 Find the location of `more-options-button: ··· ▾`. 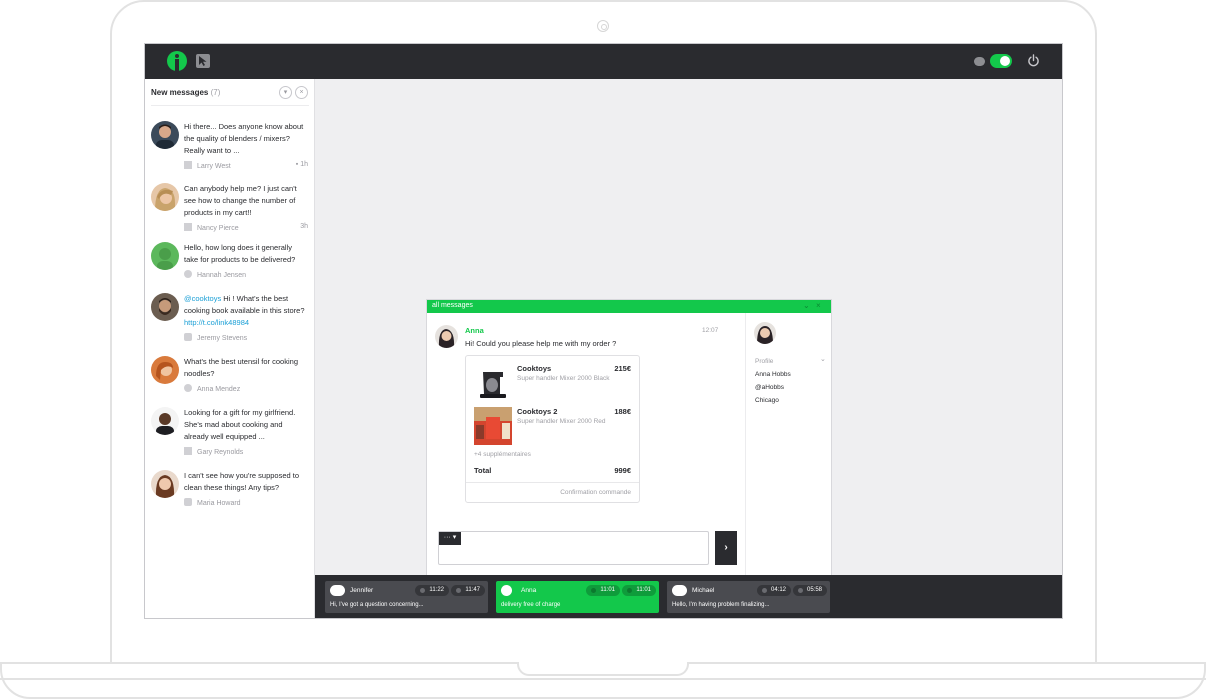

more-options-button: ··· ▾ is located at coordinates (450, 538).